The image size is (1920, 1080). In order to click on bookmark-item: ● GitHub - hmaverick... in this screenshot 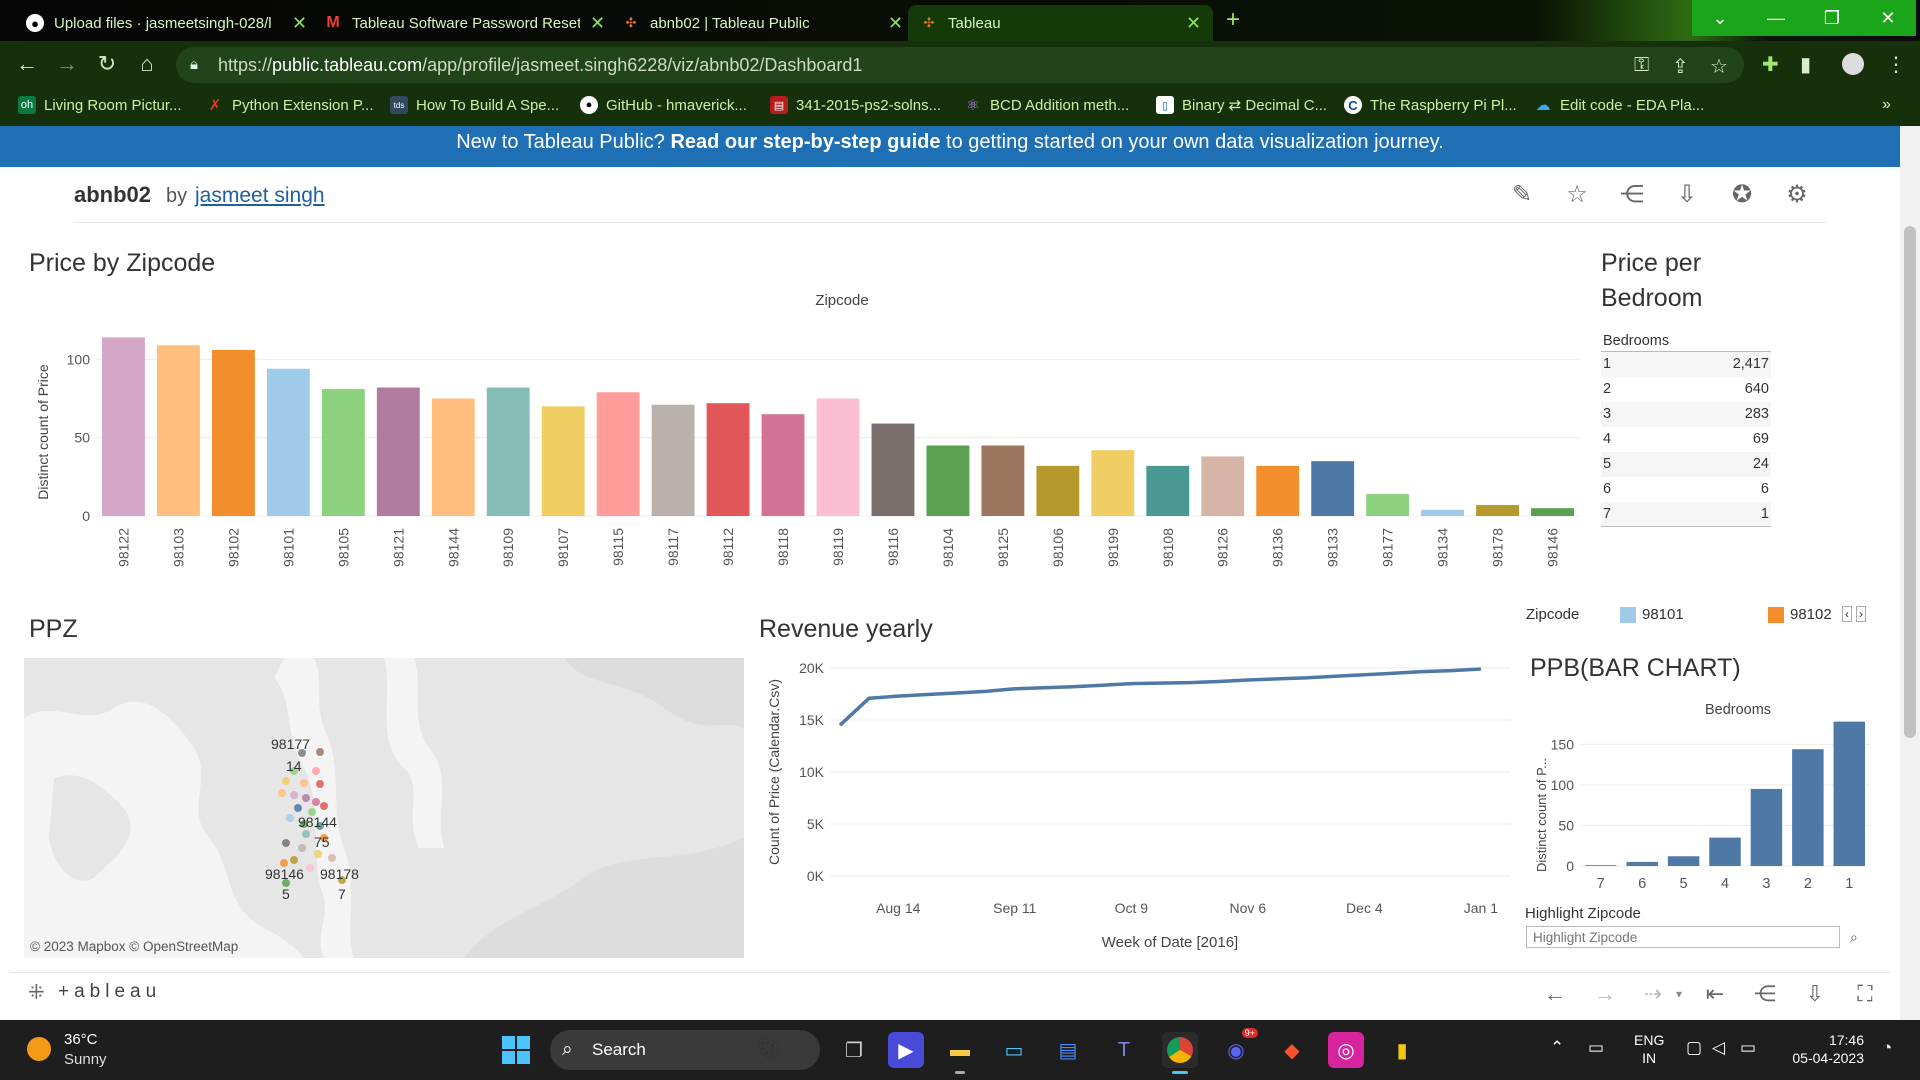, I will do `click(663, 105)`.